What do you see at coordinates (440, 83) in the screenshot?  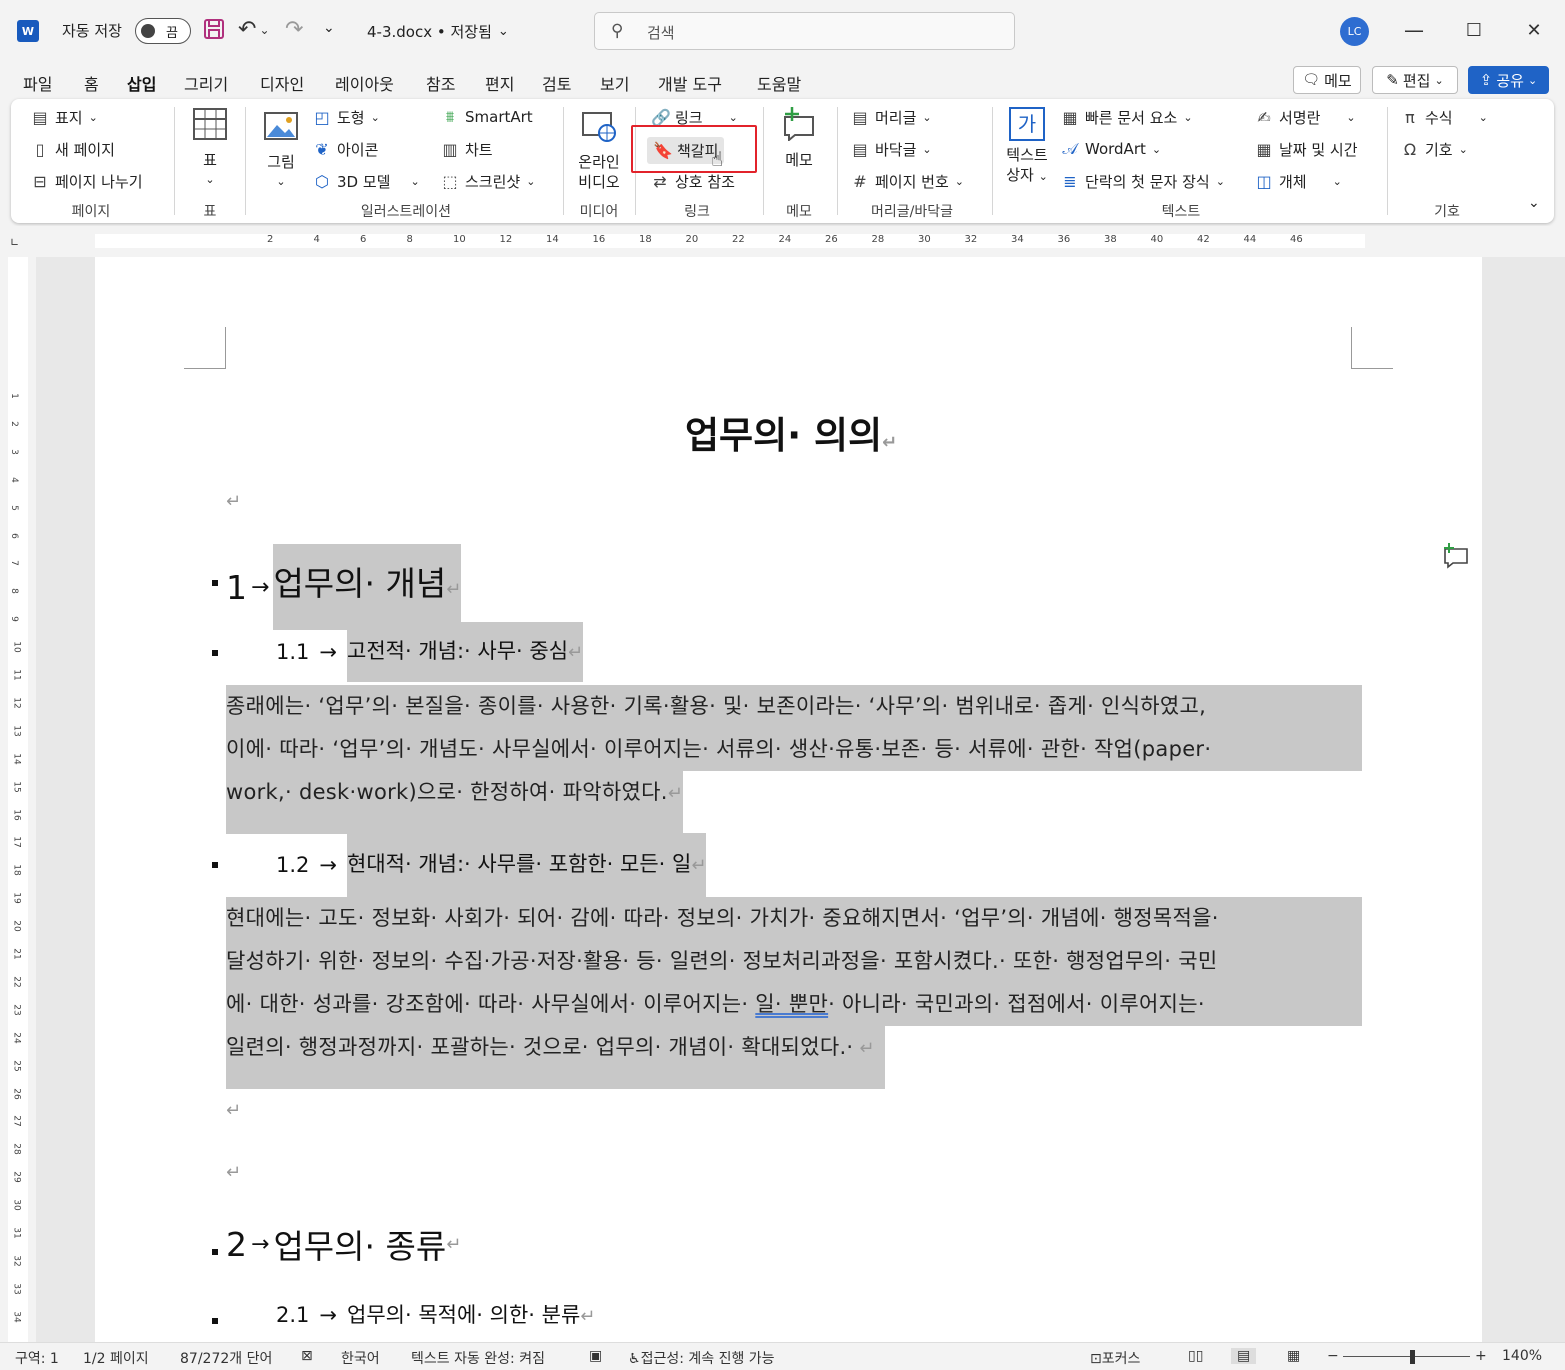 I see `tab-references: 참조` at bounding box center [440, 83].